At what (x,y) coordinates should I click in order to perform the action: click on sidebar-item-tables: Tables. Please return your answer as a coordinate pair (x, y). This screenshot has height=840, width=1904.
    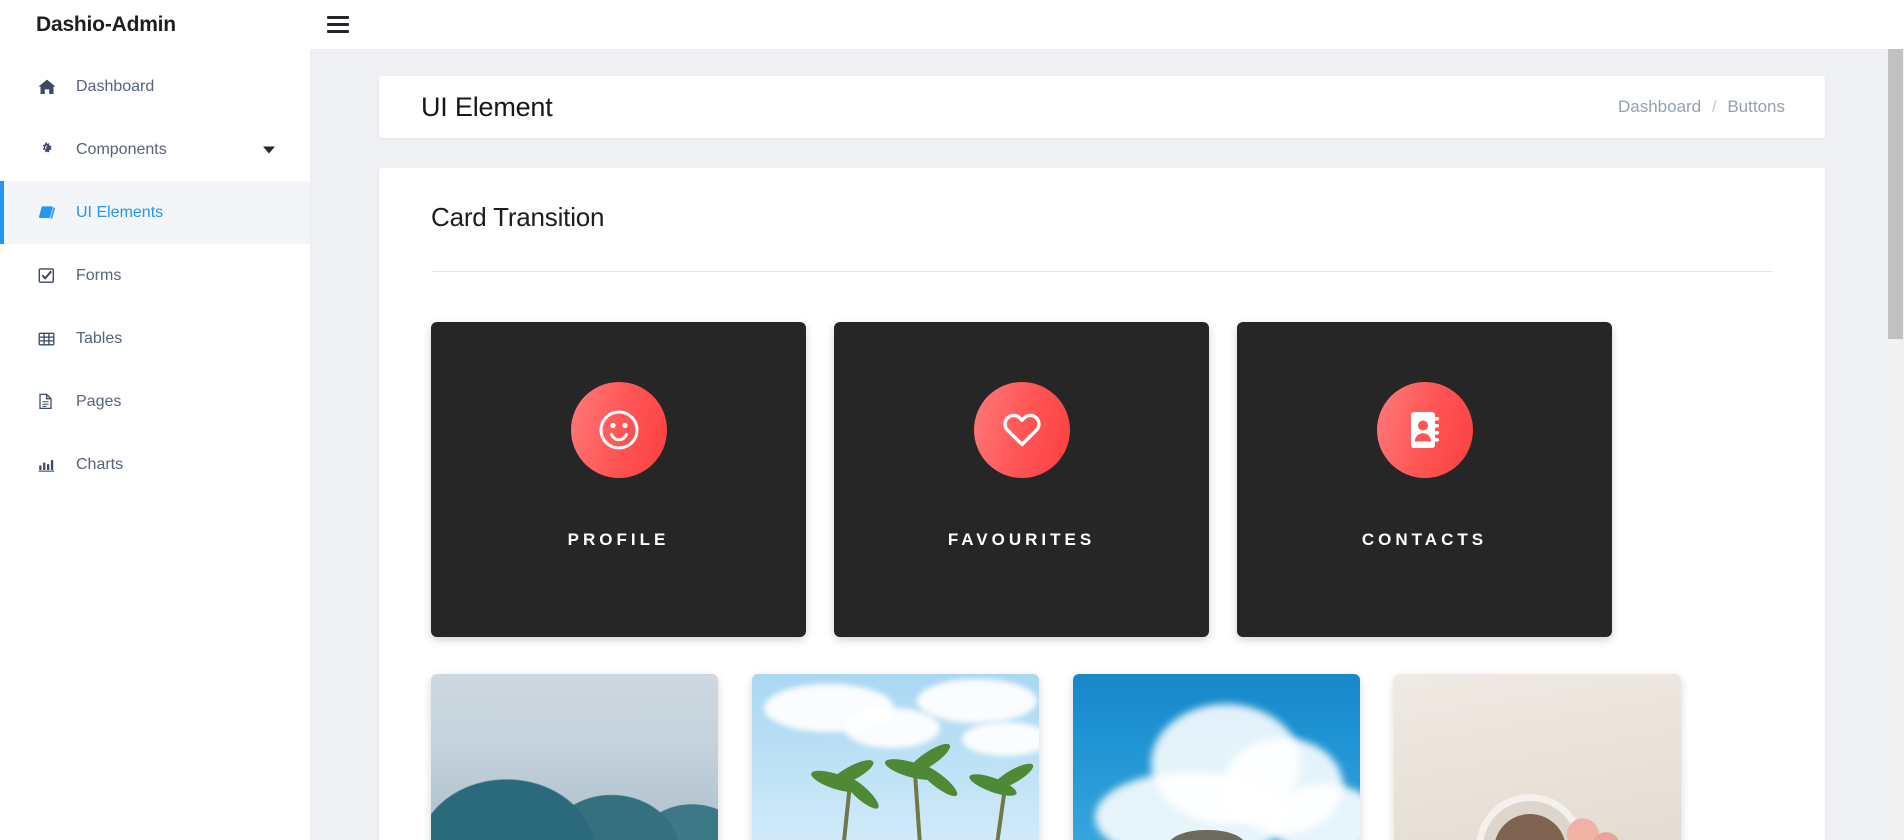
    Looking at the image, I should click on (155, 338).